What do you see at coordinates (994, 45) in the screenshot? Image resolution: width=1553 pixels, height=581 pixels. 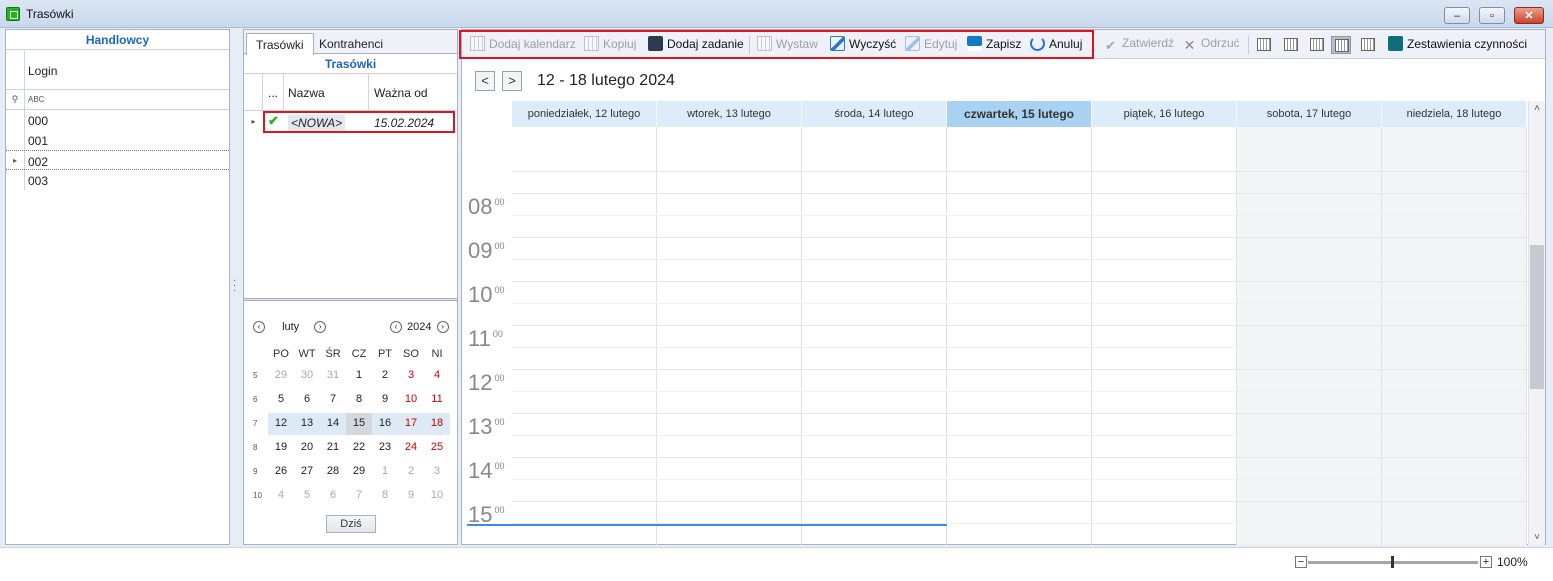 I see `save-button: Zapisz` at bounding box center [994, 45].